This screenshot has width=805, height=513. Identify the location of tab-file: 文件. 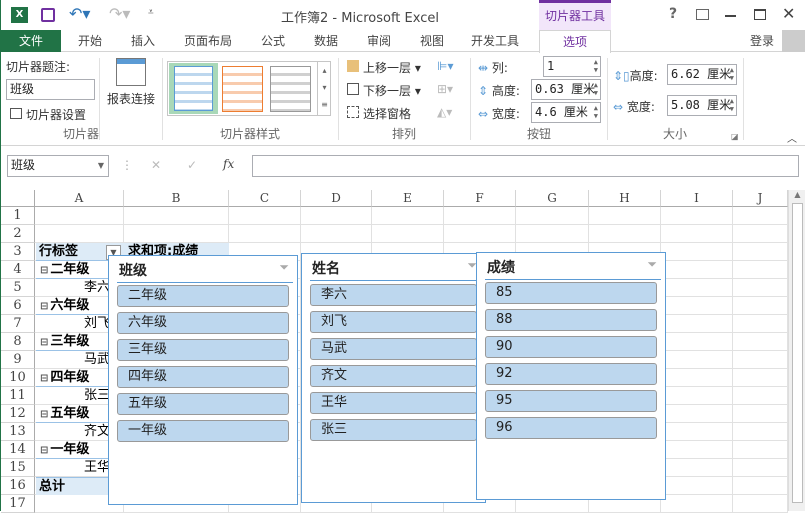
(31, 41).